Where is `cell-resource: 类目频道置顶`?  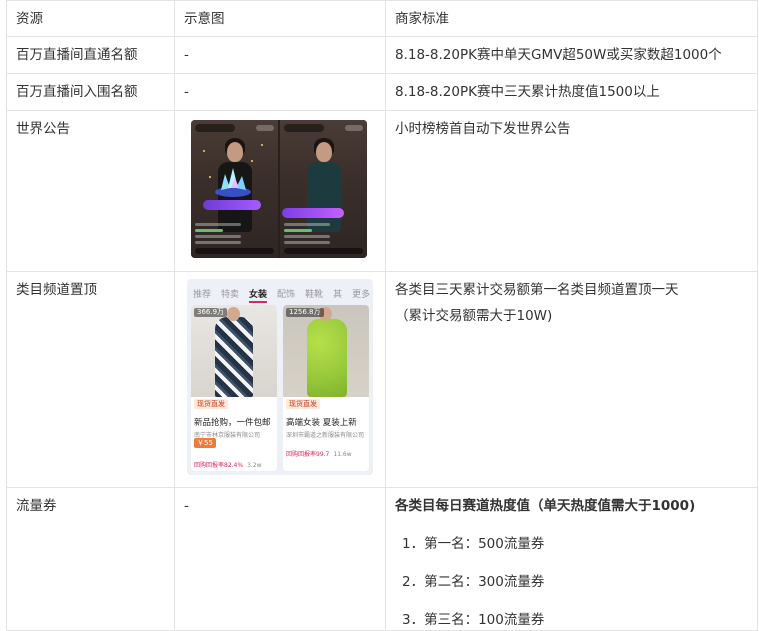
cell-resource: 类目频道置顶 is located at coordinates (90, 379).